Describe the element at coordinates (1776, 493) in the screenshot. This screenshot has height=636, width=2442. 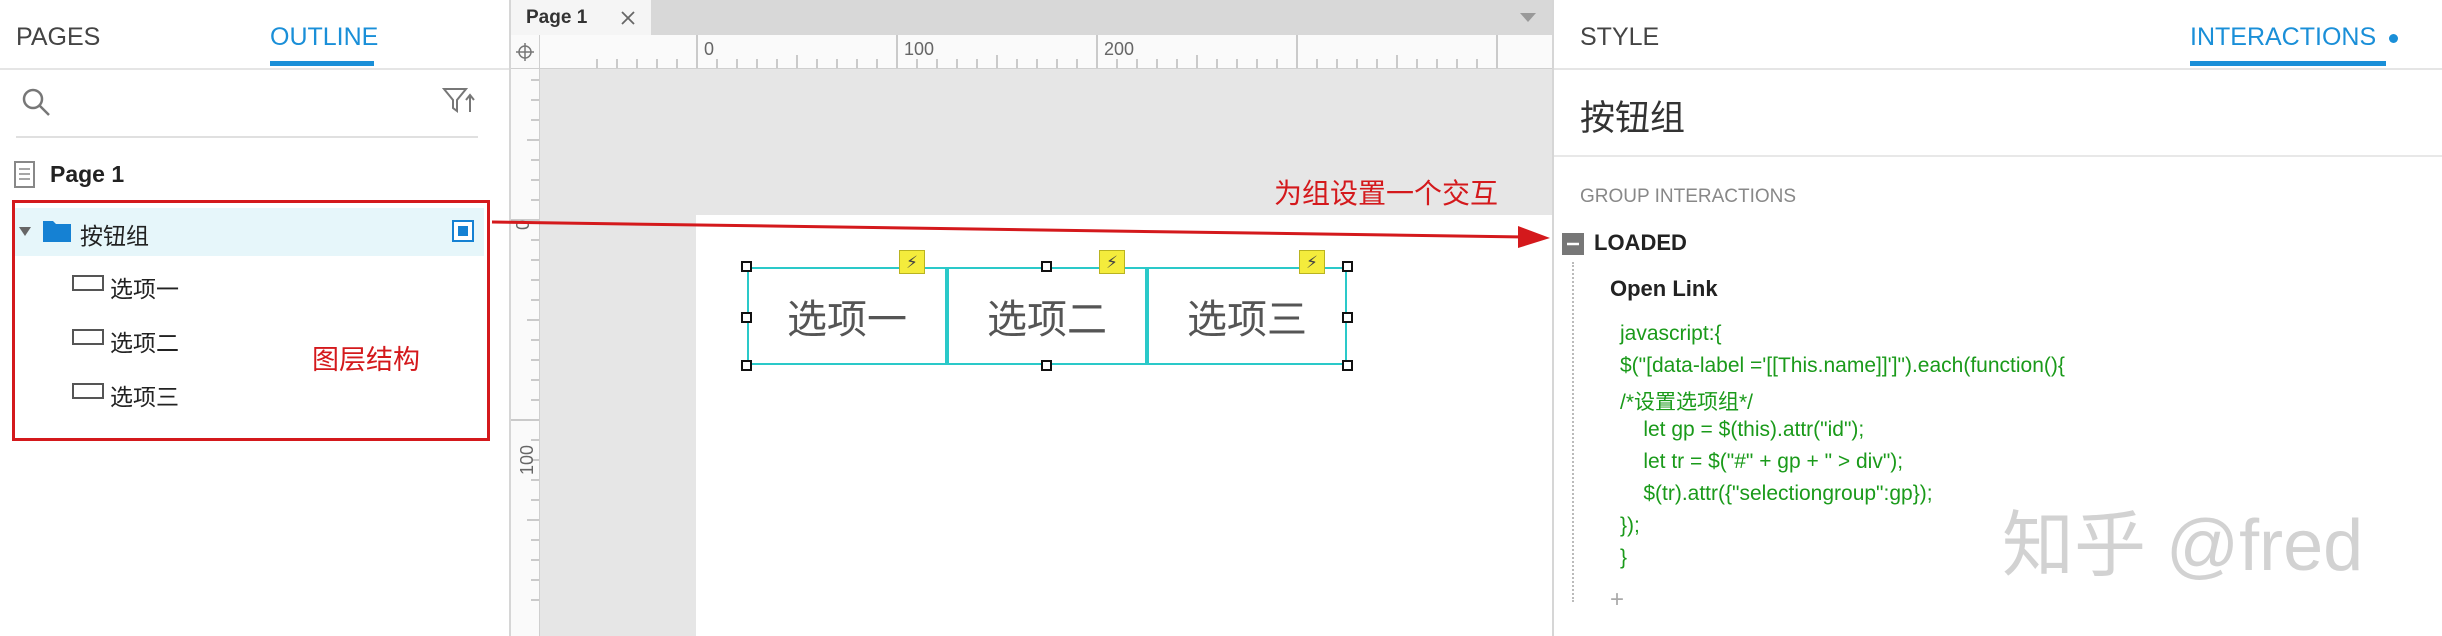
I see `code-line: $(tr).attr({"selectiongroup":gp});` at that location.